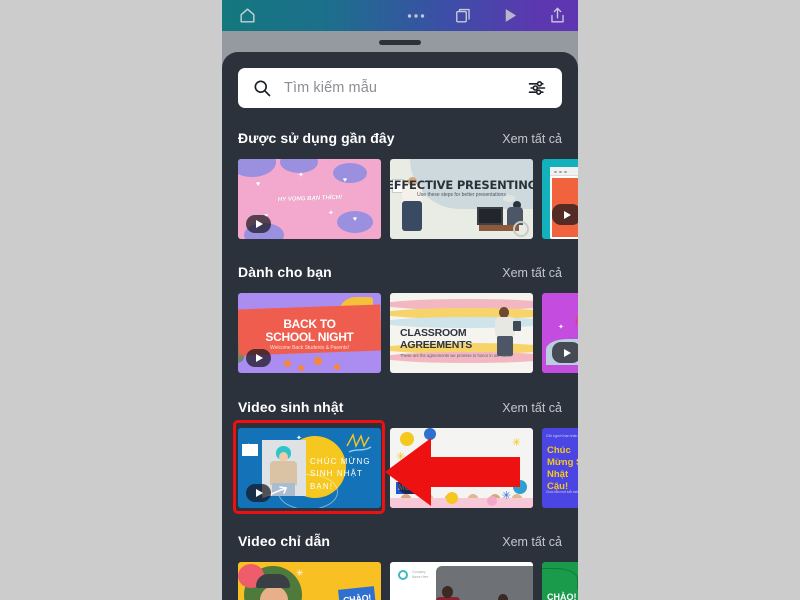 The height and width of the screenshot is (600, 800). What do you see at coordinates (416, 16) in the screenshot?
I see `more-options-icon` at bounding box center [416, 16].